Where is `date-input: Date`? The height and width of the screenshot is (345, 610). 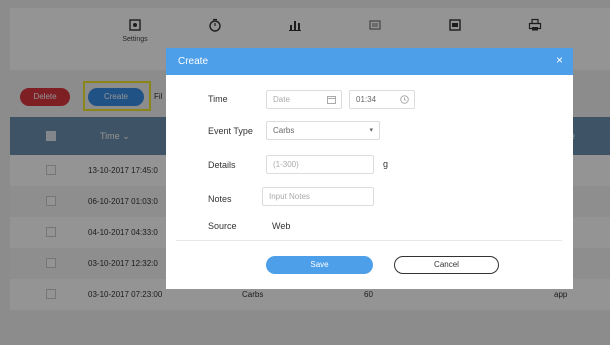 date-input: Date is located at coordinates (304, 99).